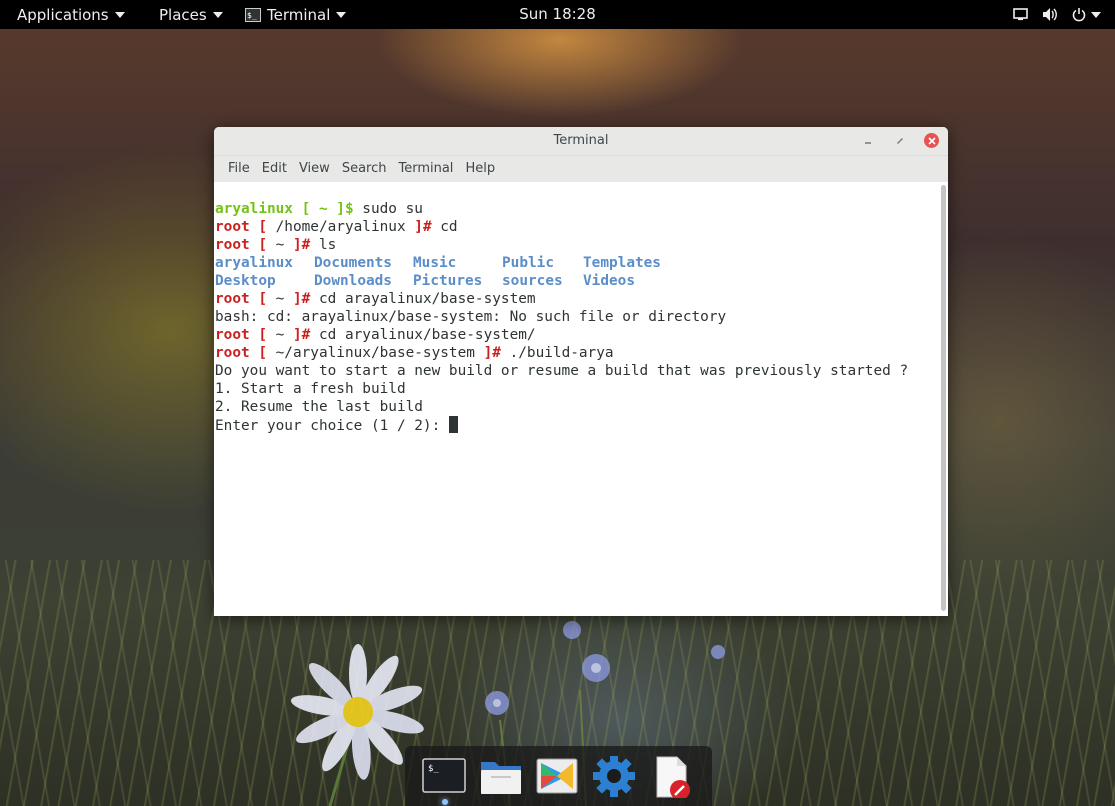 The width and height of the screenshot is (1115, 806). Describe the element at coordinates (332, 426) in the screenshot. I see `input-prompt: Enter your choice (1 / 2):` at that location.